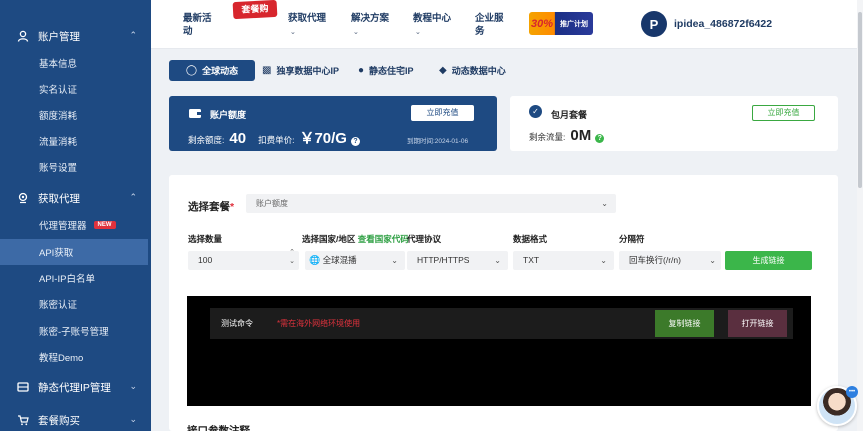 The image size is (863, 431). I want to click on tab-label: 动态数据中心, so click(478, 71).